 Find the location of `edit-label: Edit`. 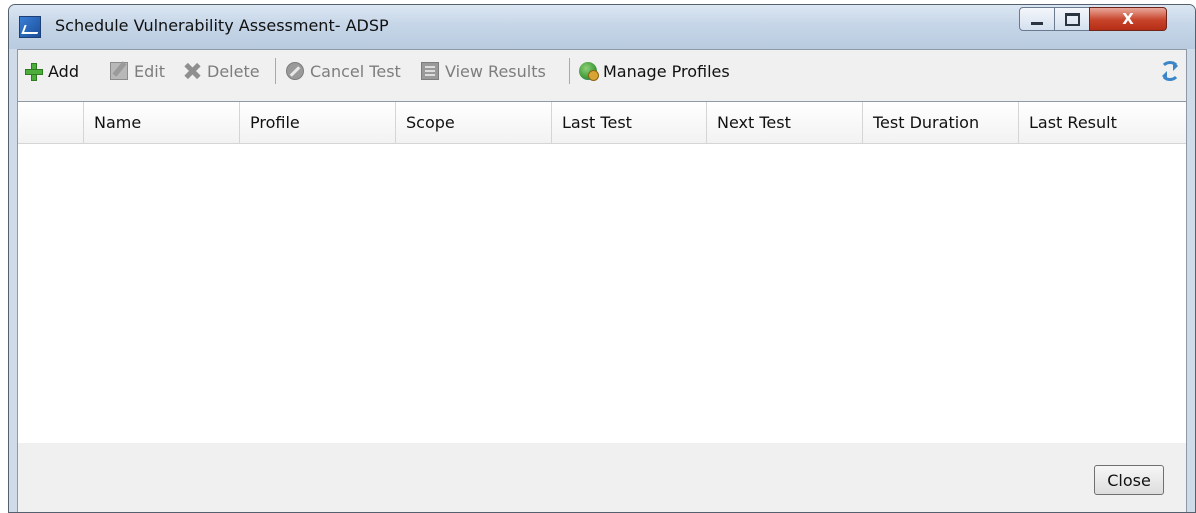

edit-label: Edit is located at coordinates (149, 71).